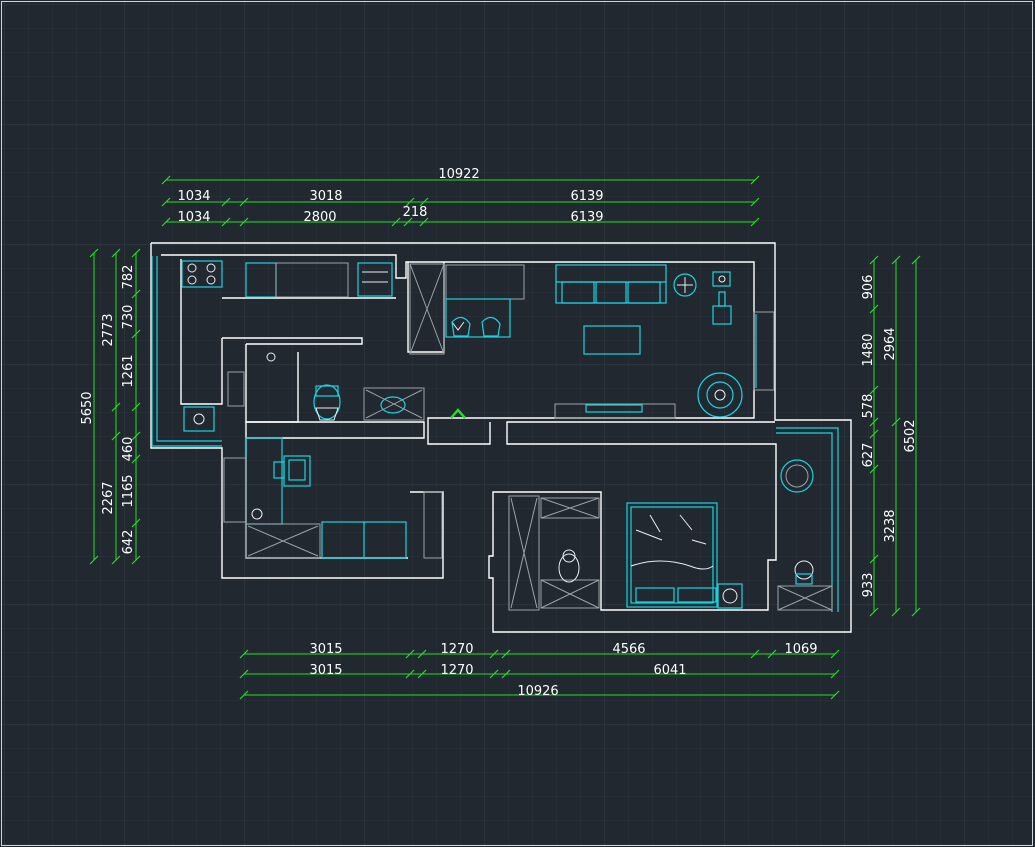 The image size is (1035, 847). I want to click on dim-top-row2-a: 1034, so click(193, 217).